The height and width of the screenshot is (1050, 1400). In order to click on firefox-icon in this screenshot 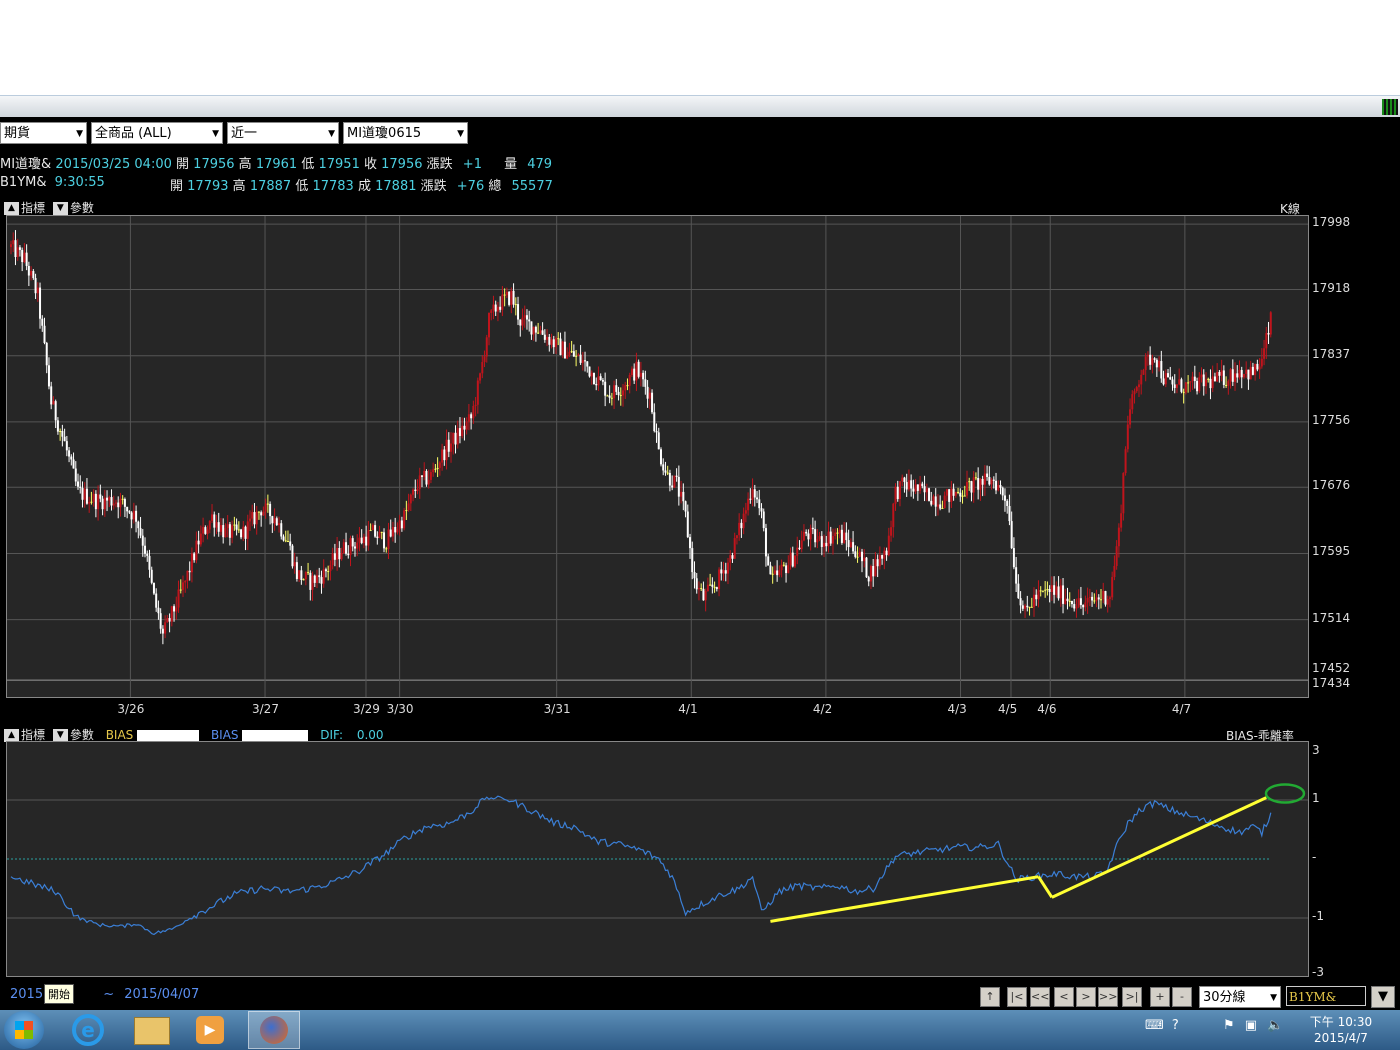, I will do `click(274, 1030)`.